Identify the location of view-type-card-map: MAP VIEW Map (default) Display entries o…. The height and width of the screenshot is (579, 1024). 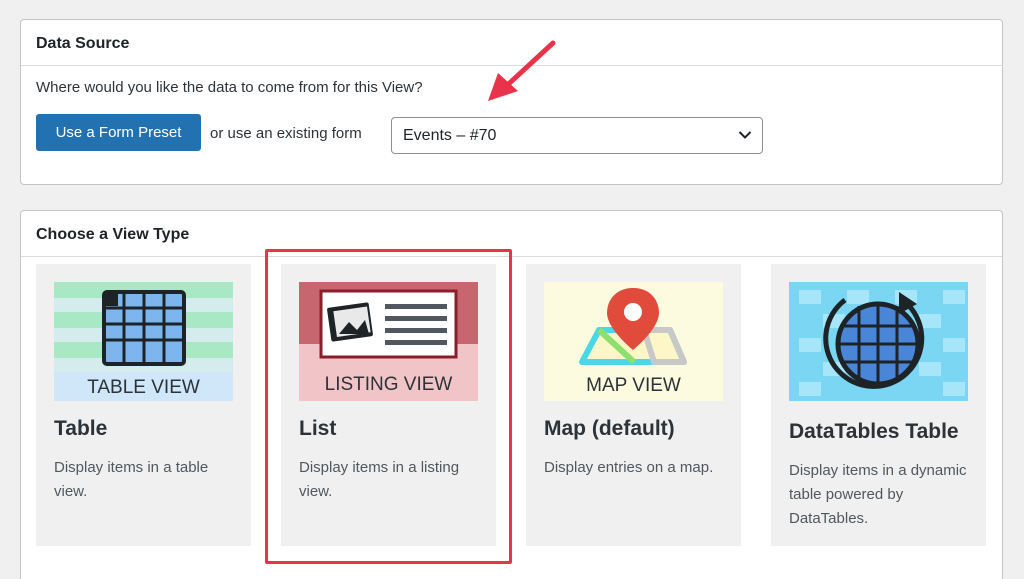
(633, 405).